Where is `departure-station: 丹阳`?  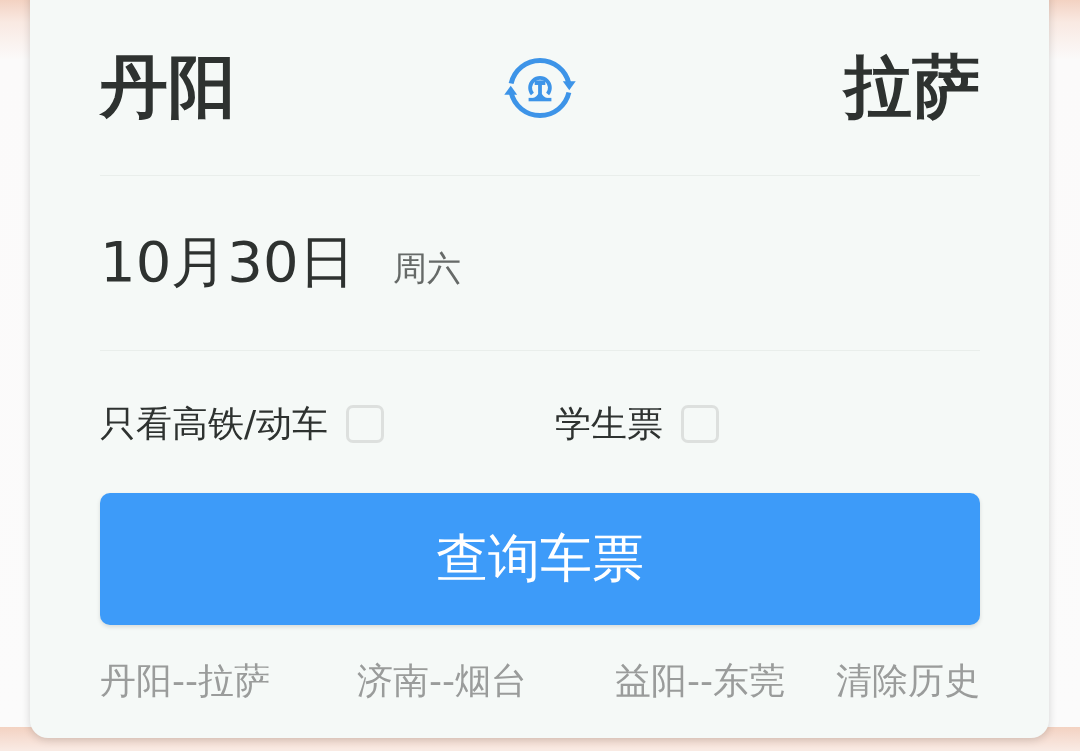 departure-station: 丹阳 is located at coordinates (168, 87).